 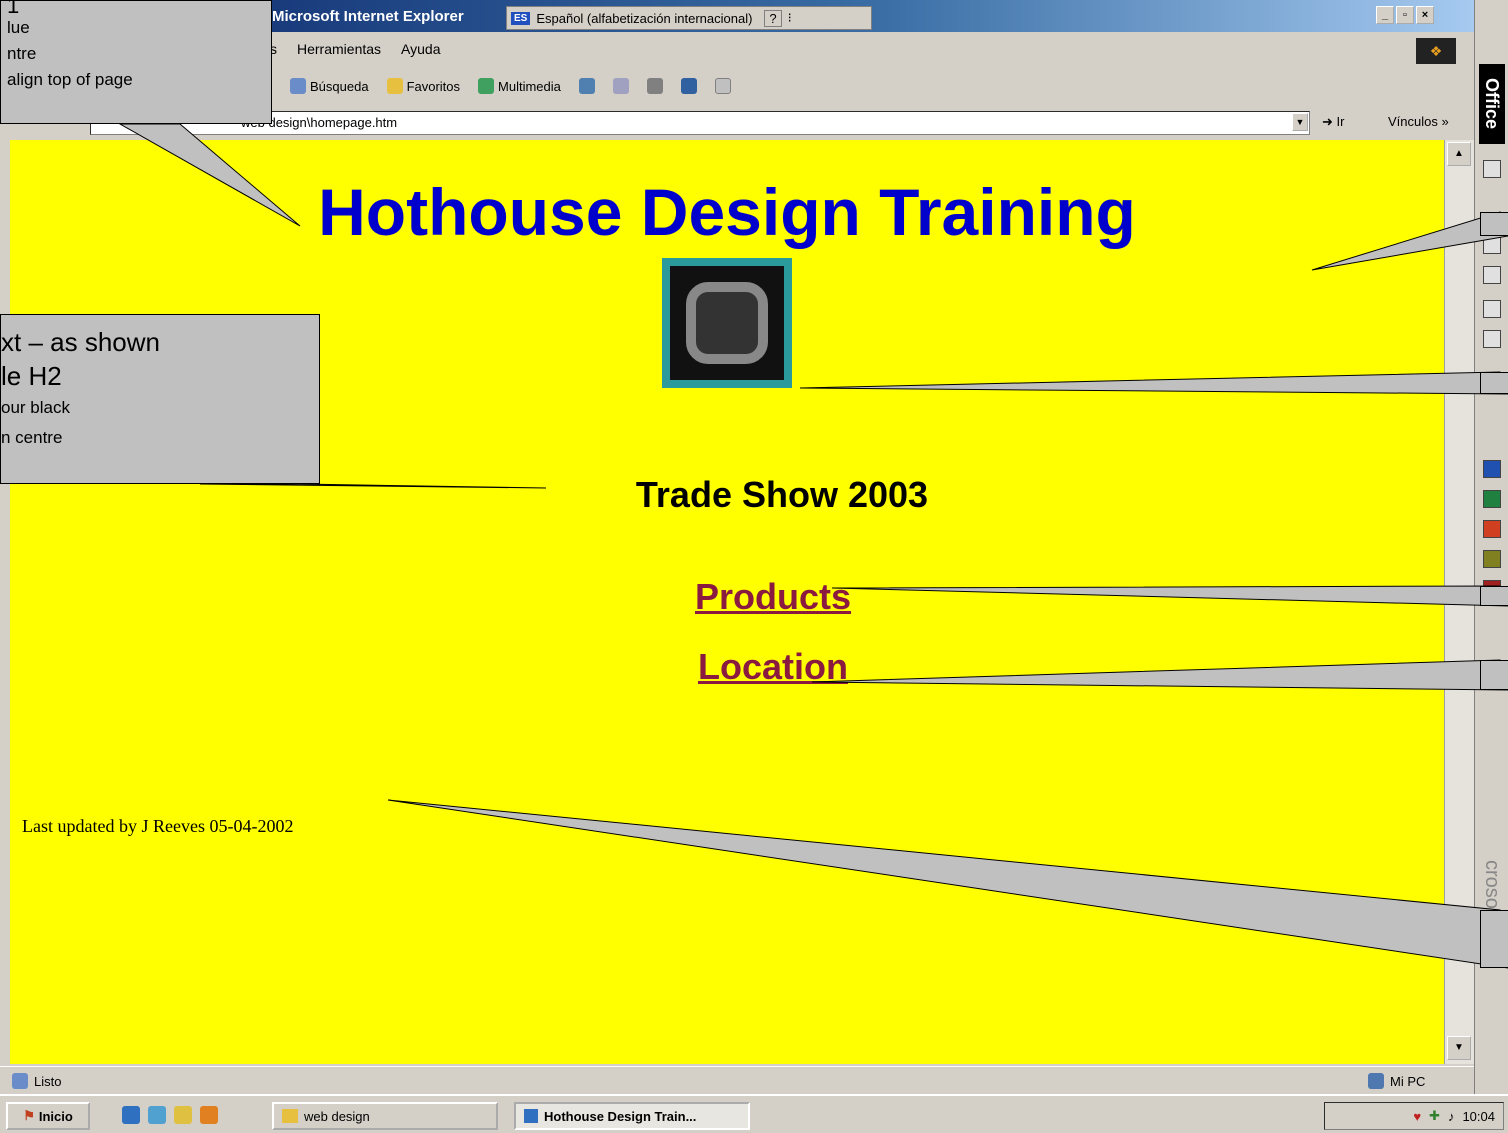 I want to click on callout-h2-line3: our black, so click(x=35, y=407).